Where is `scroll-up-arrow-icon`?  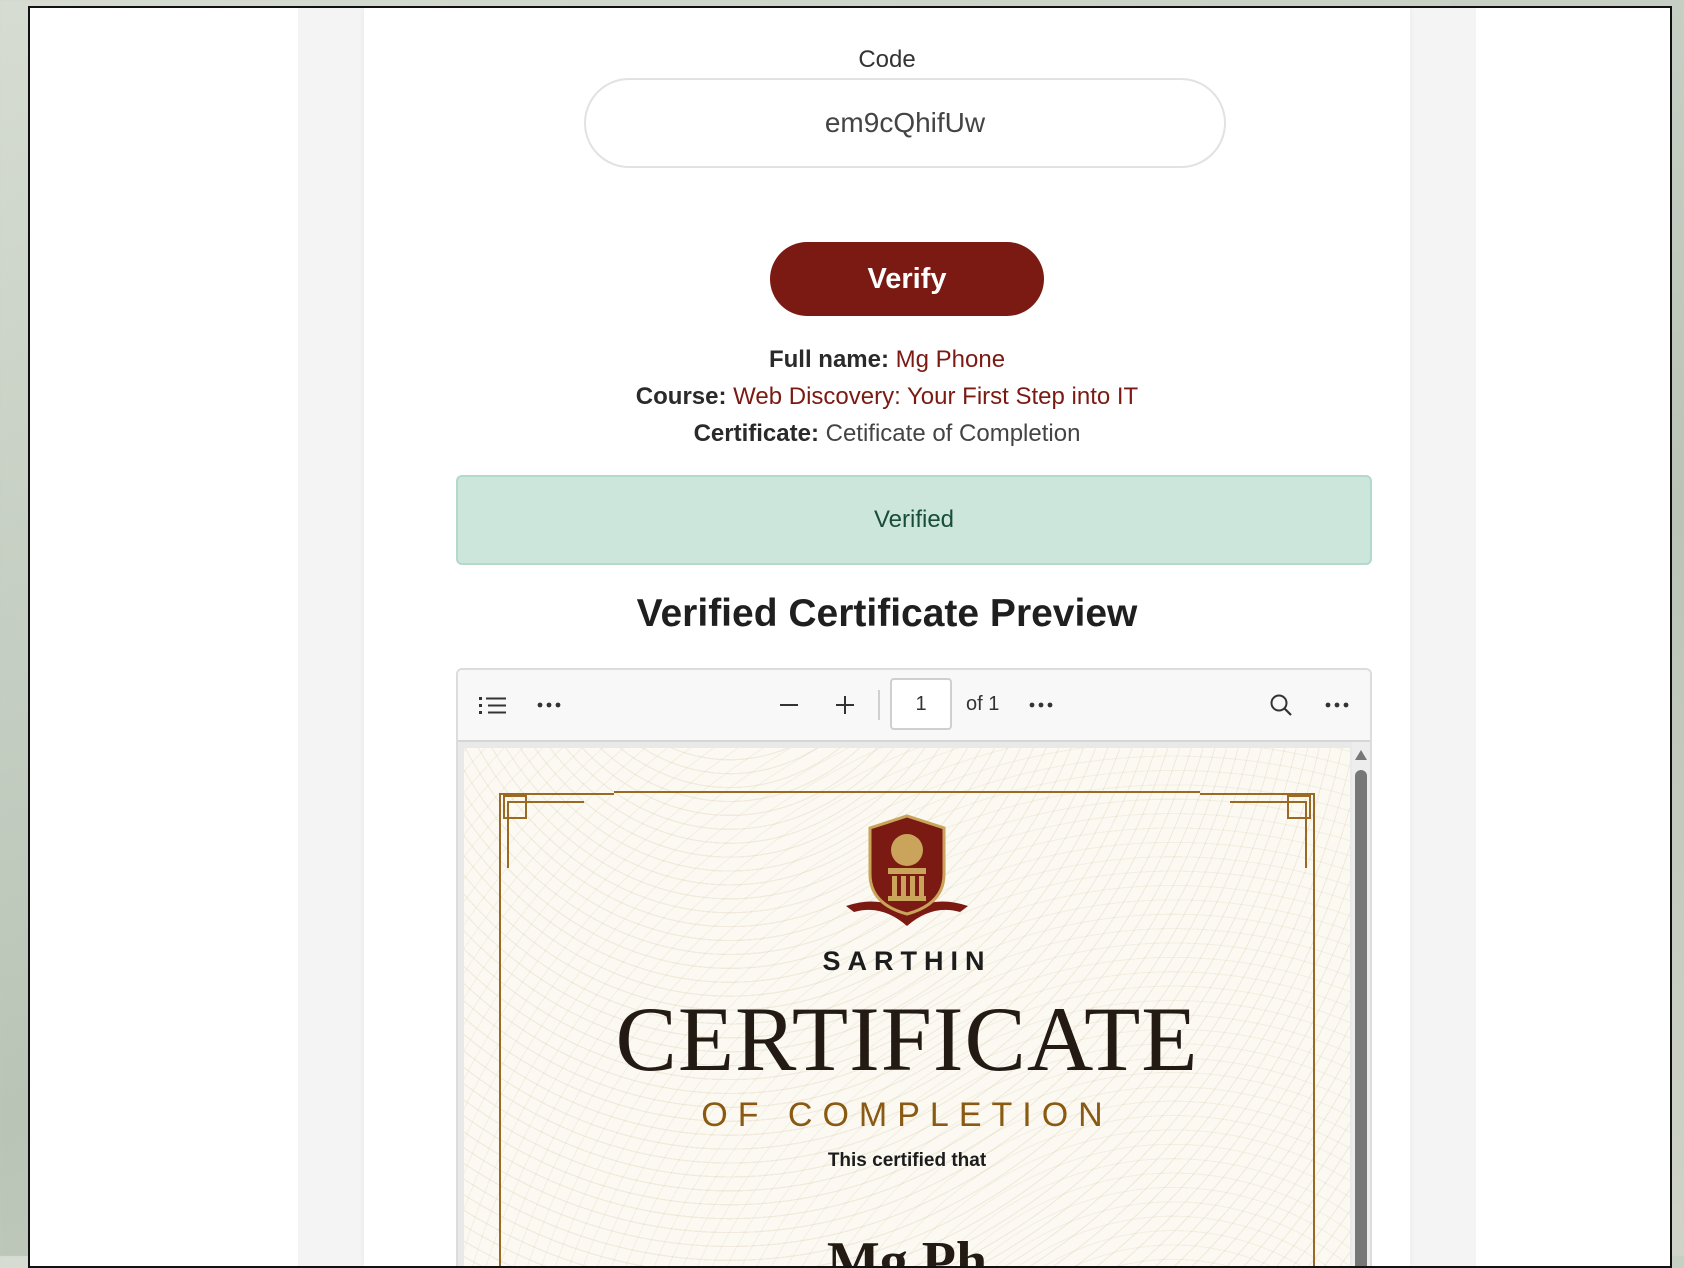
scroll-up-arrow-icon is located at coordinates (1361, 755).